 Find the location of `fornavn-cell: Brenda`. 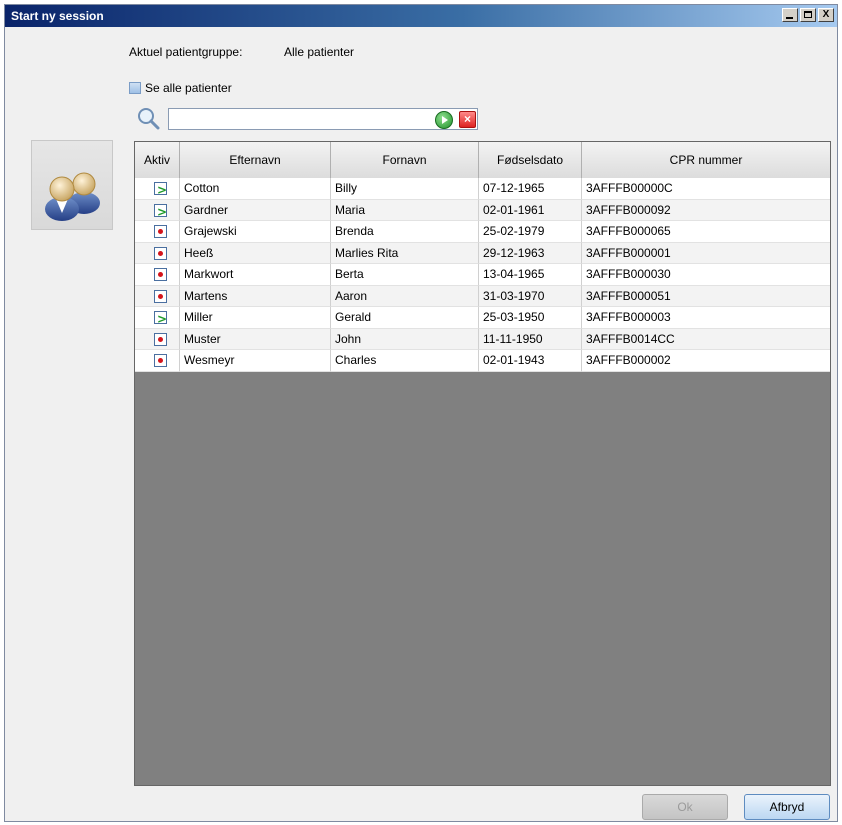

fornavn-cell: Brenda is located at coordinates (405, 232).